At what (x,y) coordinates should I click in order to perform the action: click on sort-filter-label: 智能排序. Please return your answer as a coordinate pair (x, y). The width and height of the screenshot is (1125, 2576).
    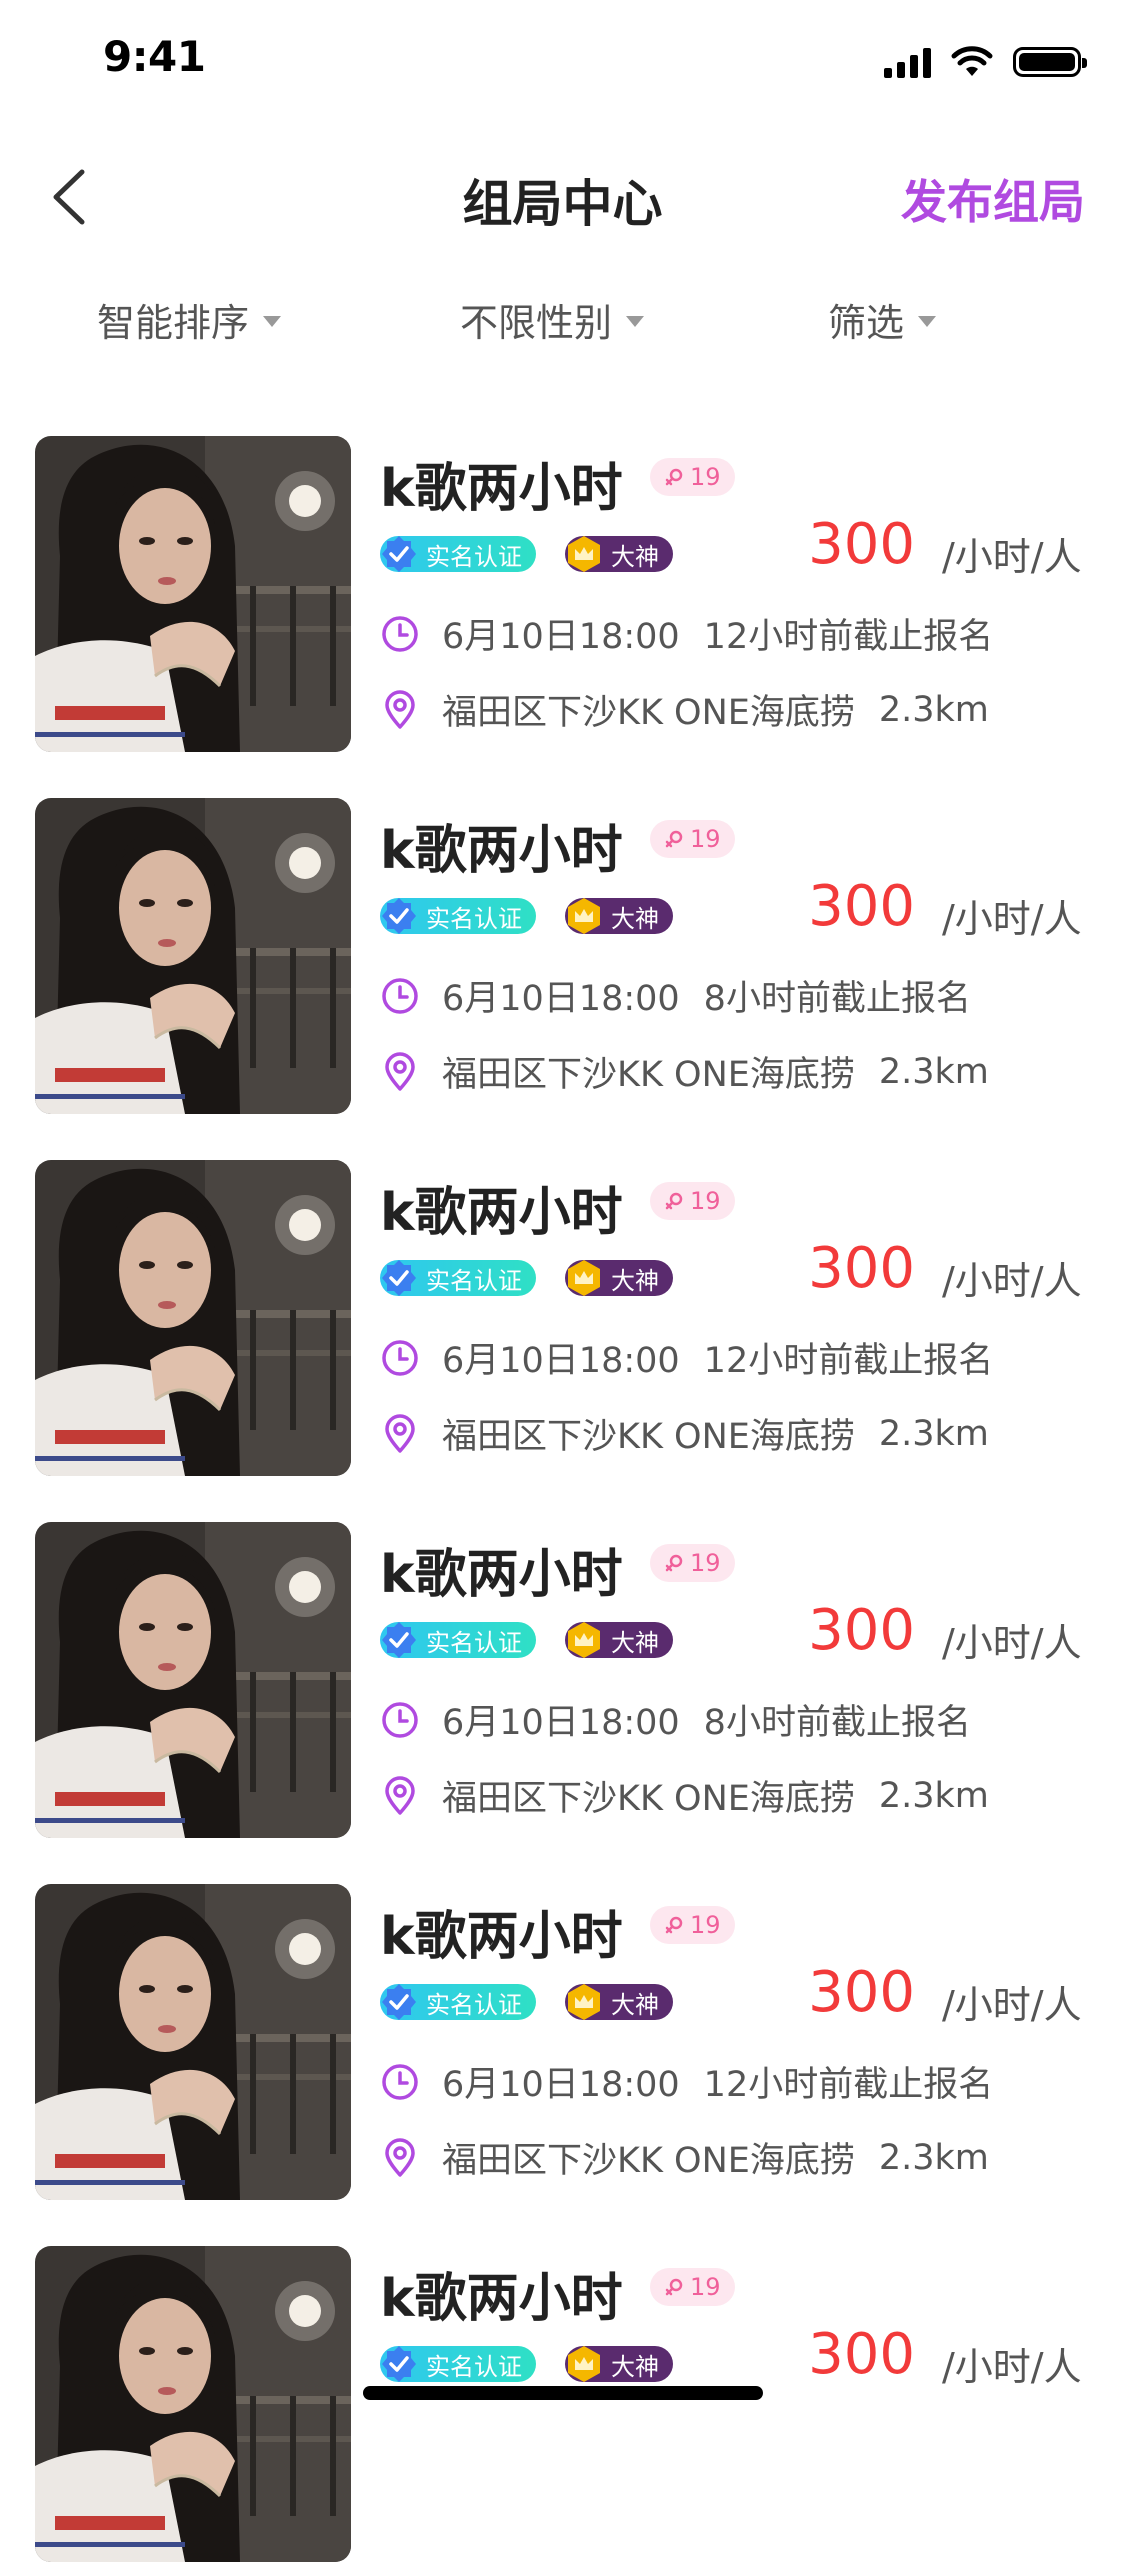
    Looking at the image, I should click on (173, 323).